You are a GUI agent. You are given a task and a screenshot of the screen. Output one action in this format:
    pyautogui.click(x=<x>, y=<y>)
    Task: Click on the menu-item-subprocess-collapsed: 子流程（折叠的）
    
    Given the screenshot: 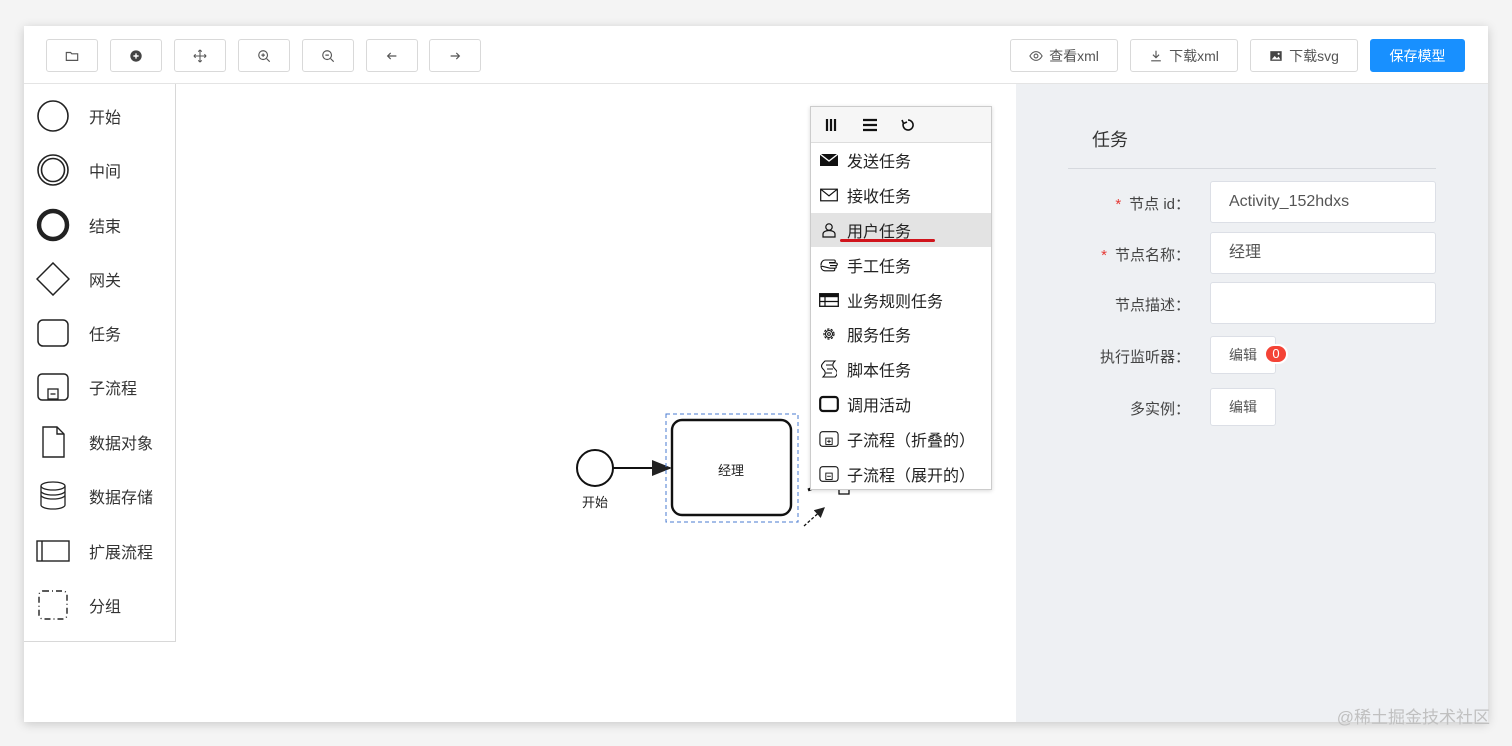 What is the action you would take?
    pyautogui.click(x=901, y=438)
    